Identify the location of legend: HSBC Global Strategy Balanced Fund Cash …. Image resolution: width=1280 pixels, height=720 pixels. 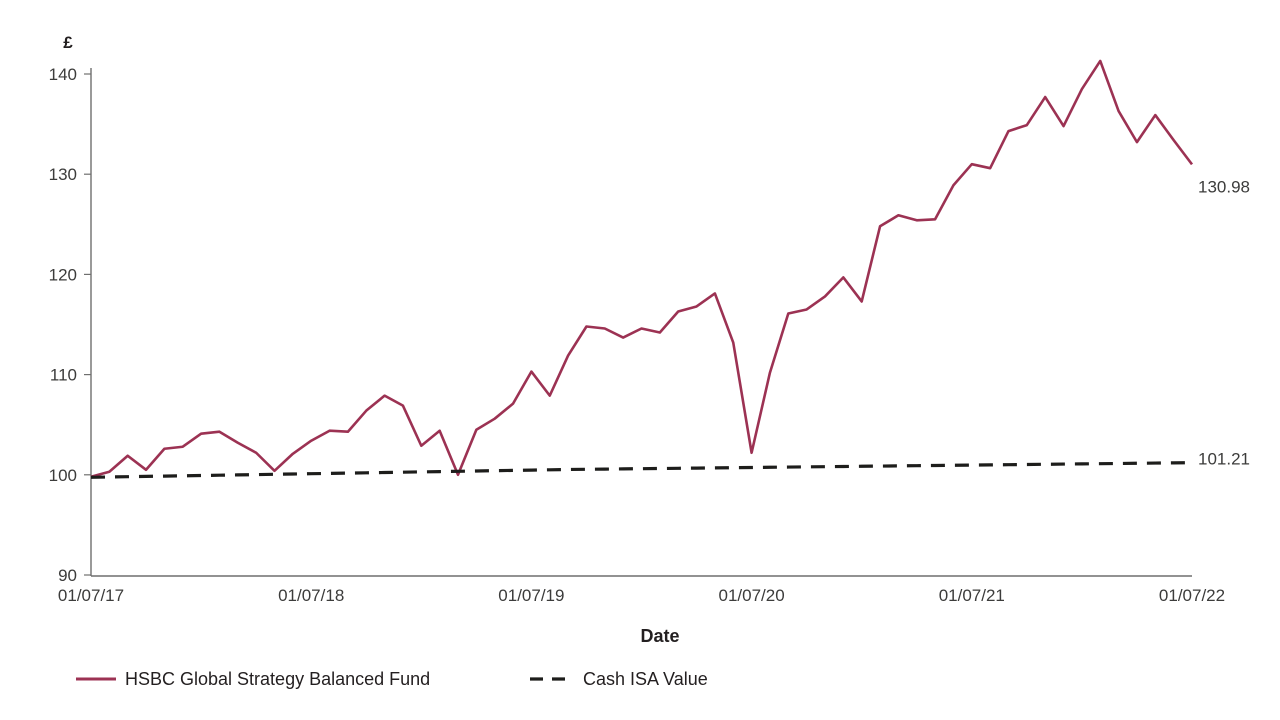
(392, 679).